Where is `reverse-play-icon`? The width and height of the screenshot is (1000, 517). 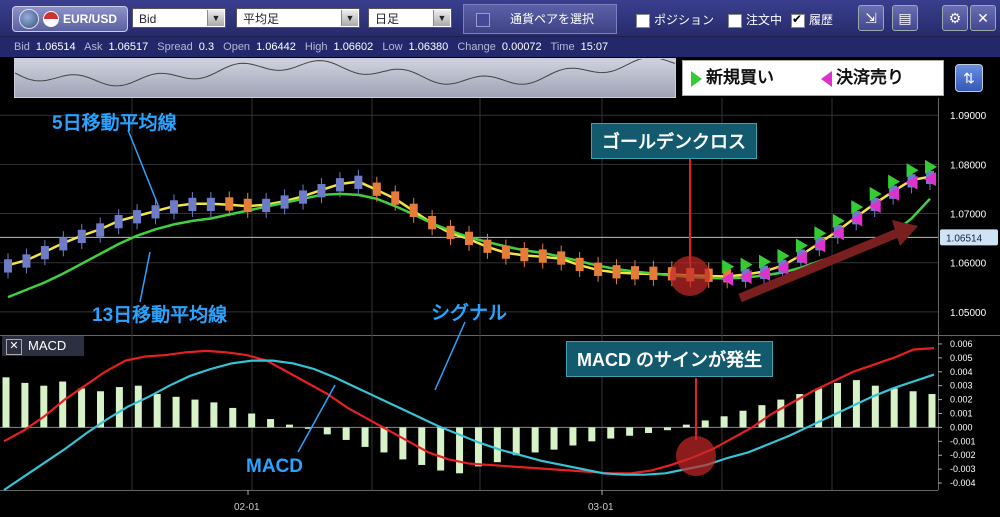 reverse-play-icon is located at coordinates (826, 78).